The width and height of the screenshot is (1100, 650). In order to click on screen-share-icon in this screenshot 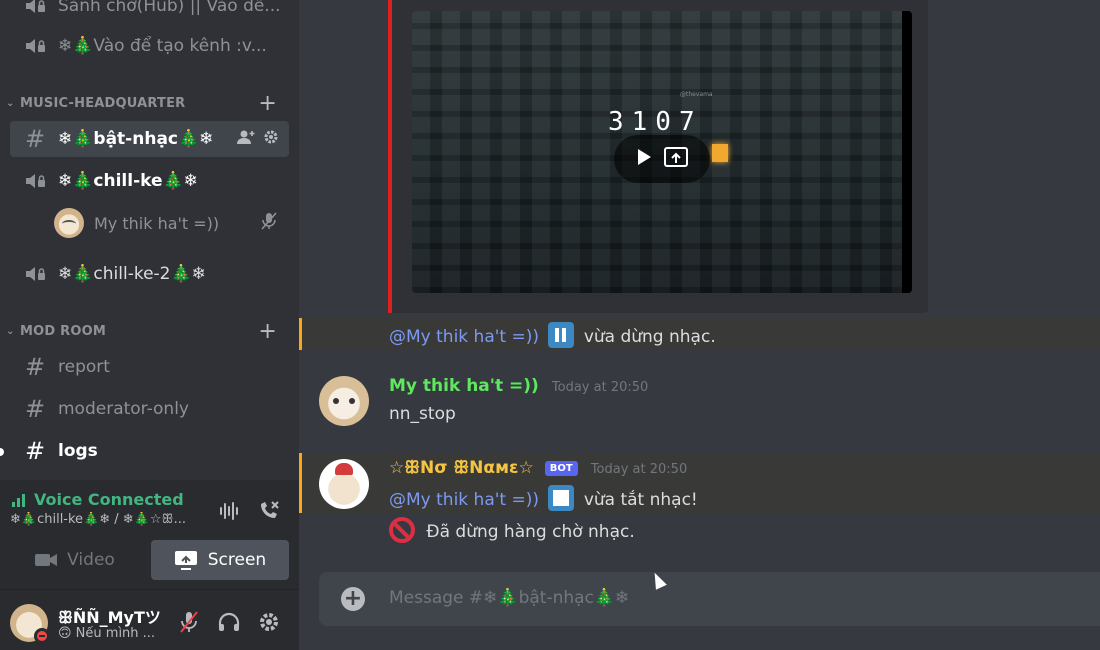, I will do `click(185, 560)`.